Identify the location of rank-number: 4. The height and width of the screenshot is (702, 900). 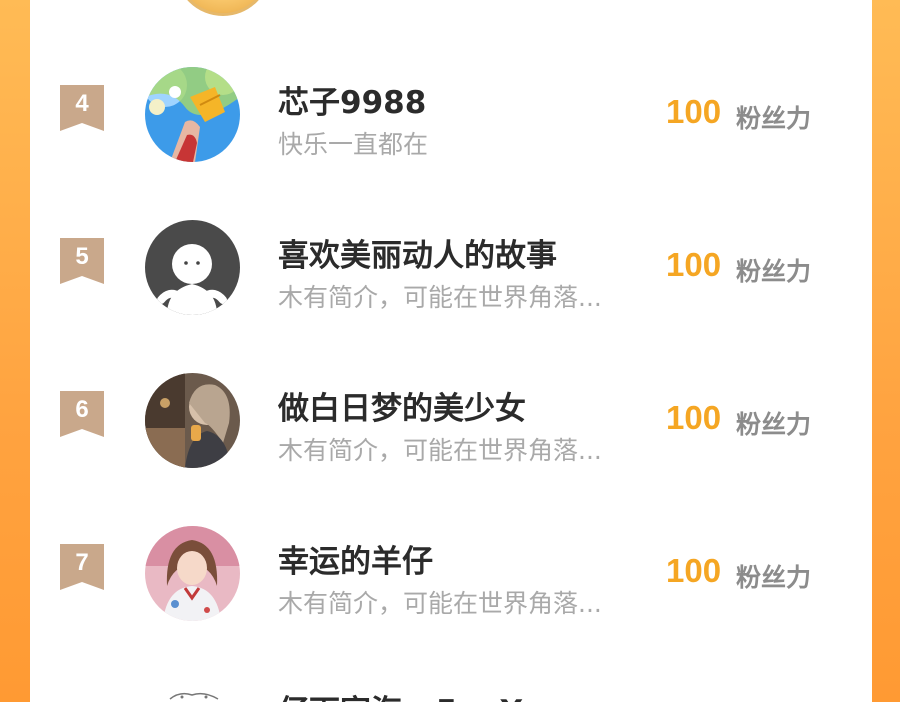
(82, 103).